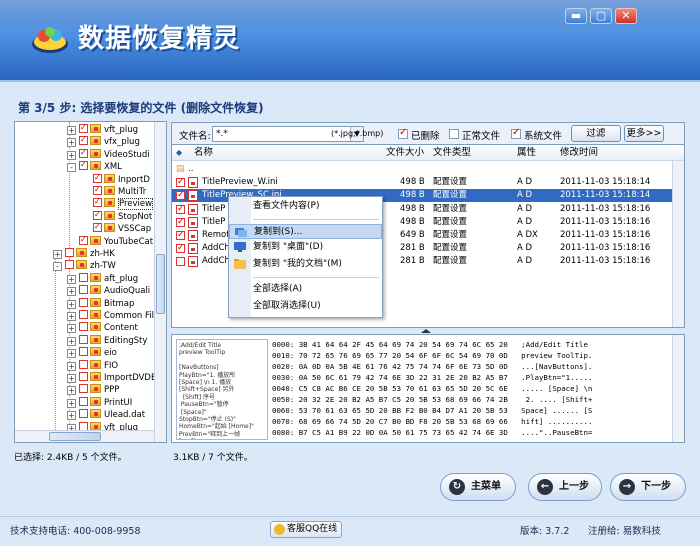 This screenshot has width=700, height=546. What do you see at coordinates (203, 153) in the screenshot?
I see `column-name: 名称` at bounding box center [203, 153].